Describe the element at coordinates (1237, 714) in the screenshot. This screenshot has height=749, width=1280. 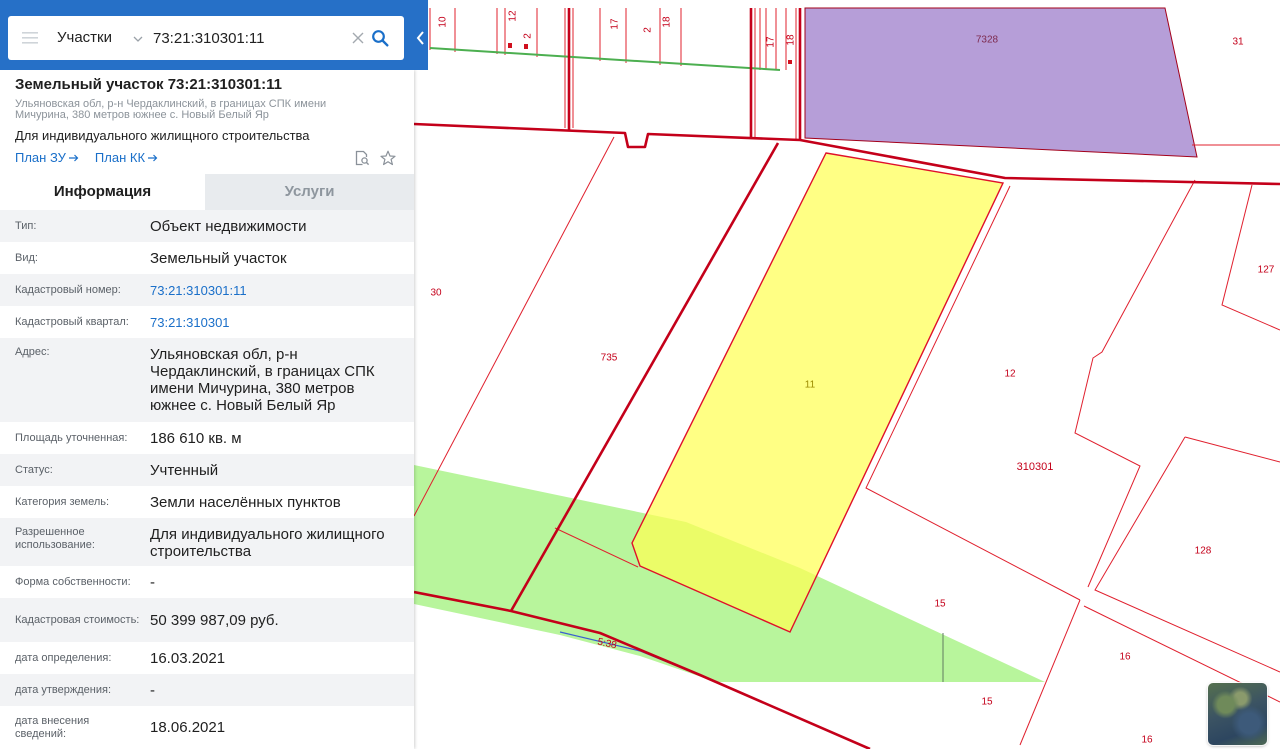
I see `satellite-layer-thumbnail` at that location.